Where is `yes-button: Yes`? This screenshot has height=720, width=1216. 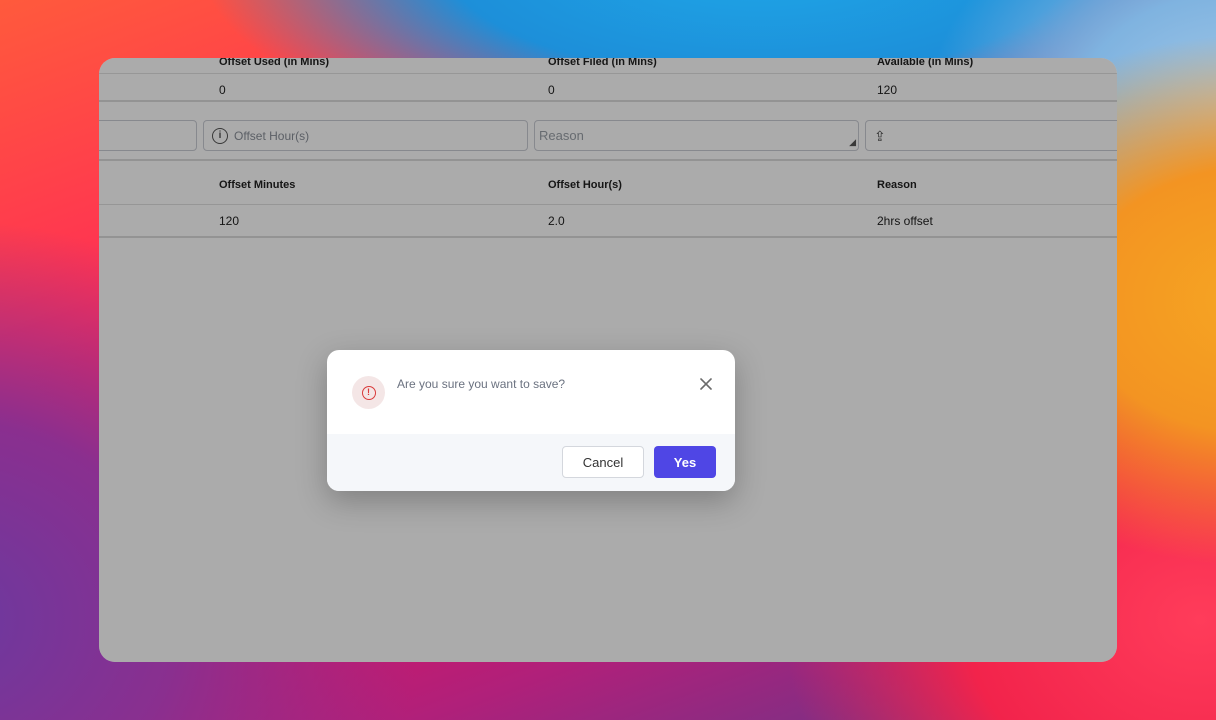 yes-button: Yes is located at coordinates (685, 462).